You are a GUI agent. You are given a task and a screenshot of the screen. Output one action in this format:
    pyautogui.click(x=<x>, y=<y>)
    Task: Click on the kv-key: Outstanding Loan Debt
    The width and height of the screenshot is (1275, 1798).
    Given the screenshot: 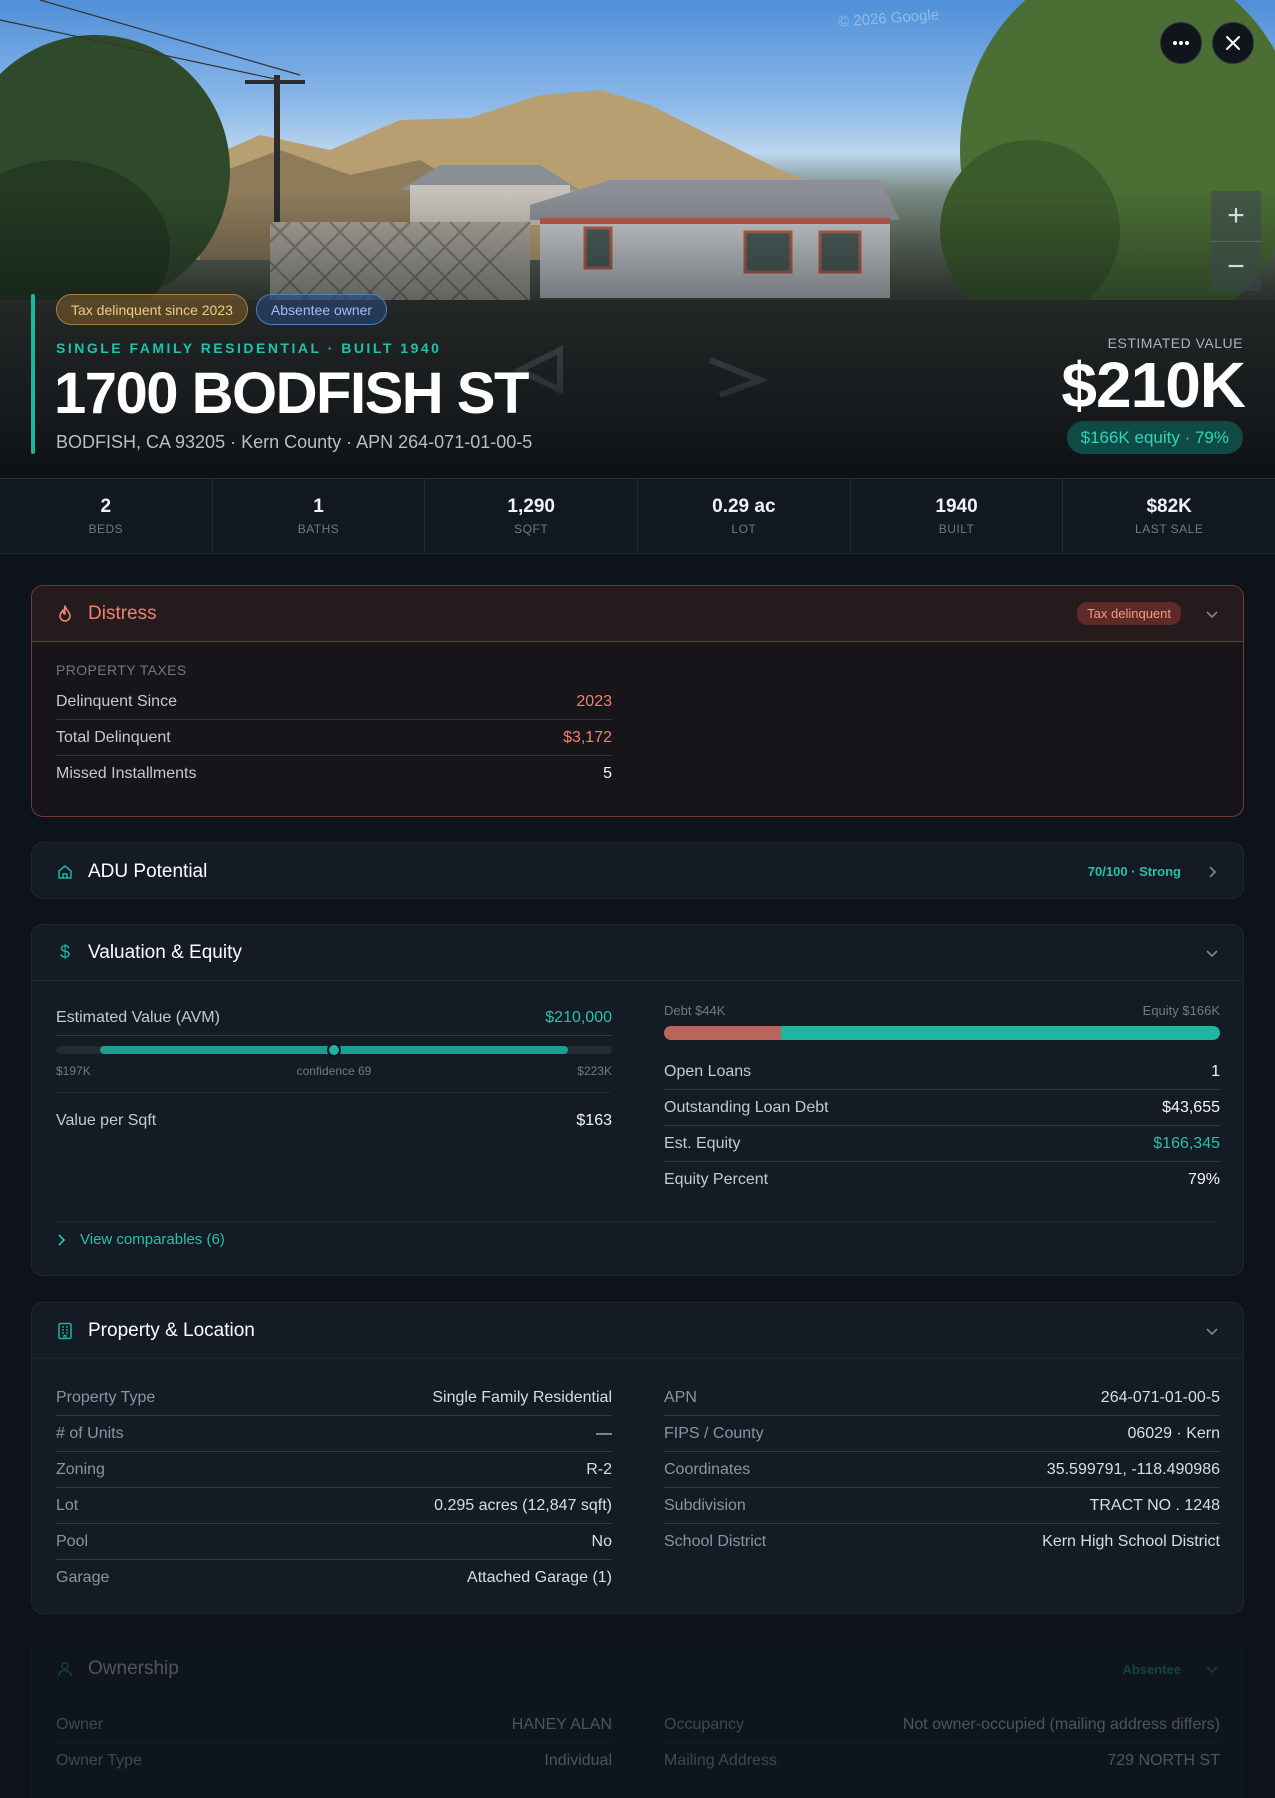 What is the action you would take?
    pyautogui.click(x=746, y=1107)
    